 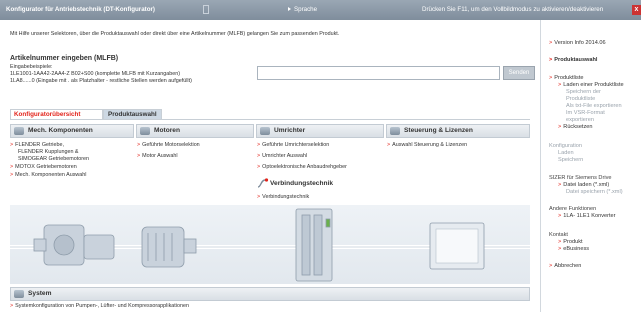 What do you see at coordinates (395, 131) in the screenshot?
I see `controller-icon` at bounding box center [395, 131].